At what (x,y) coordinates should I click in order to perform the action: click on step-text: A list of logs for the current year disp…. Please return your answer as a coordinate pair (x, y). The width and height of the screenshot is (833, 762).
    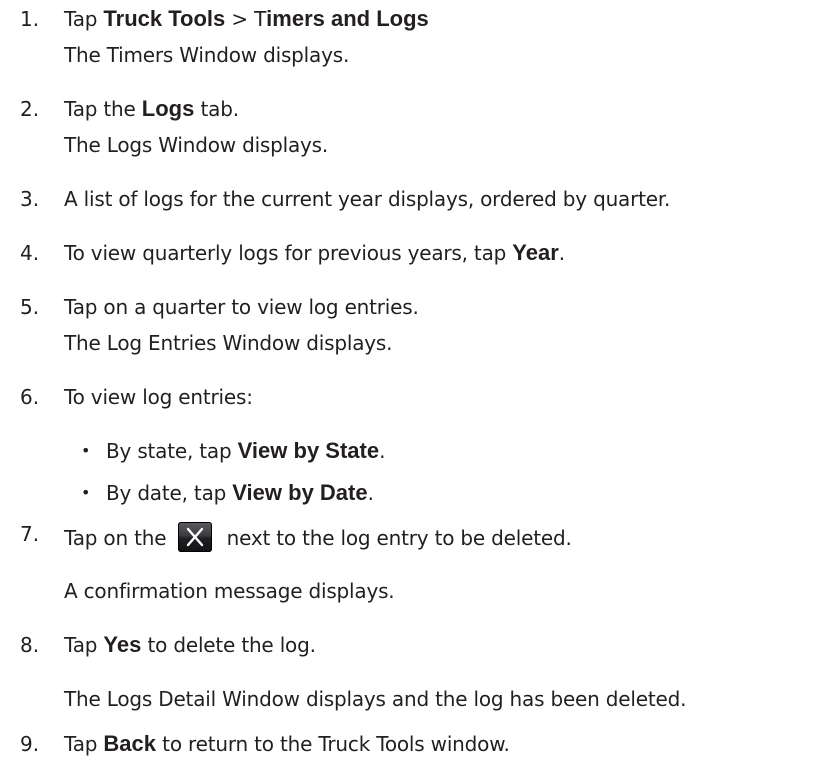
    Looking at the image, I should click on (367, 199).